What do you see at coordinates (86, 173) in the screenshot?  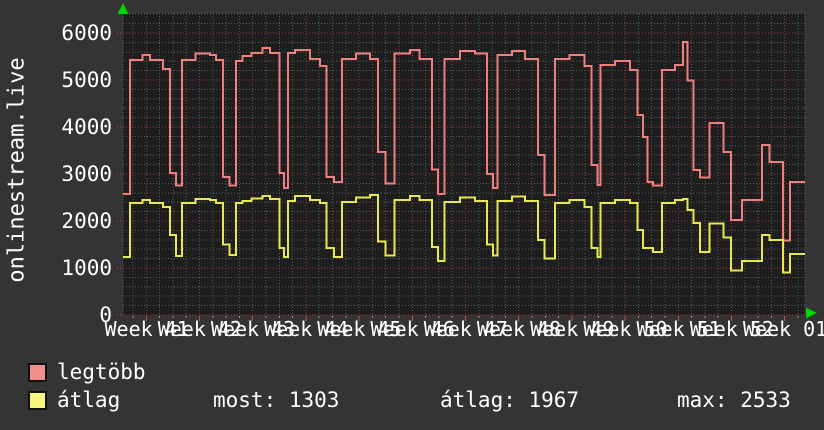 I see `y-tick-label: 3000` at bounding box center [86, 173].